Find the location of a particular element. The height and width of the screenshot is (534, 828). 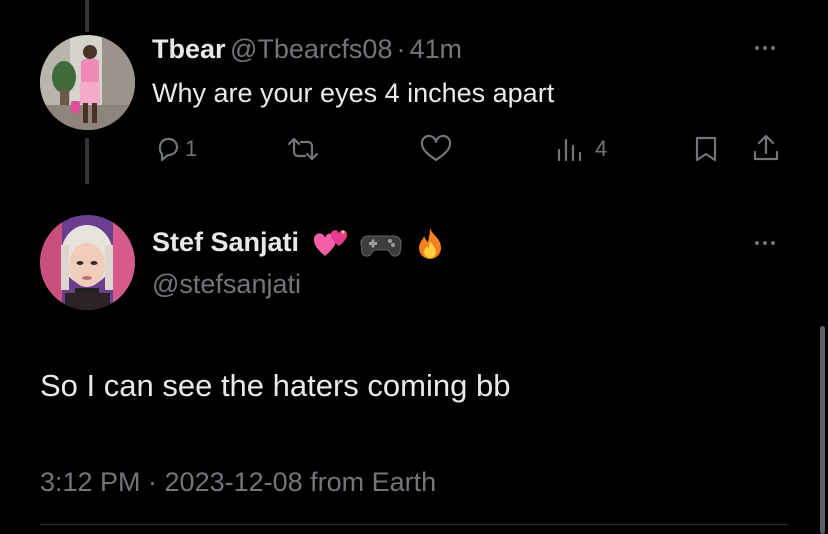

time-ago: 41m is located at coordinates (435, 49).